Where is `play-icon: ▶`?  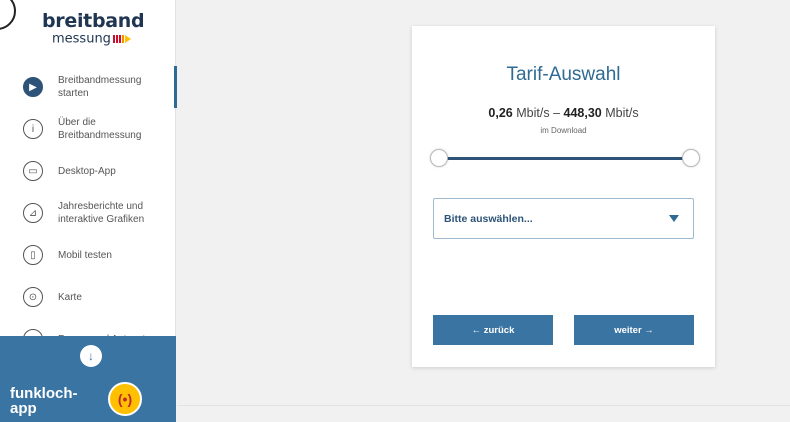 play-icon: ▶ is located at coordinates (33, 87).